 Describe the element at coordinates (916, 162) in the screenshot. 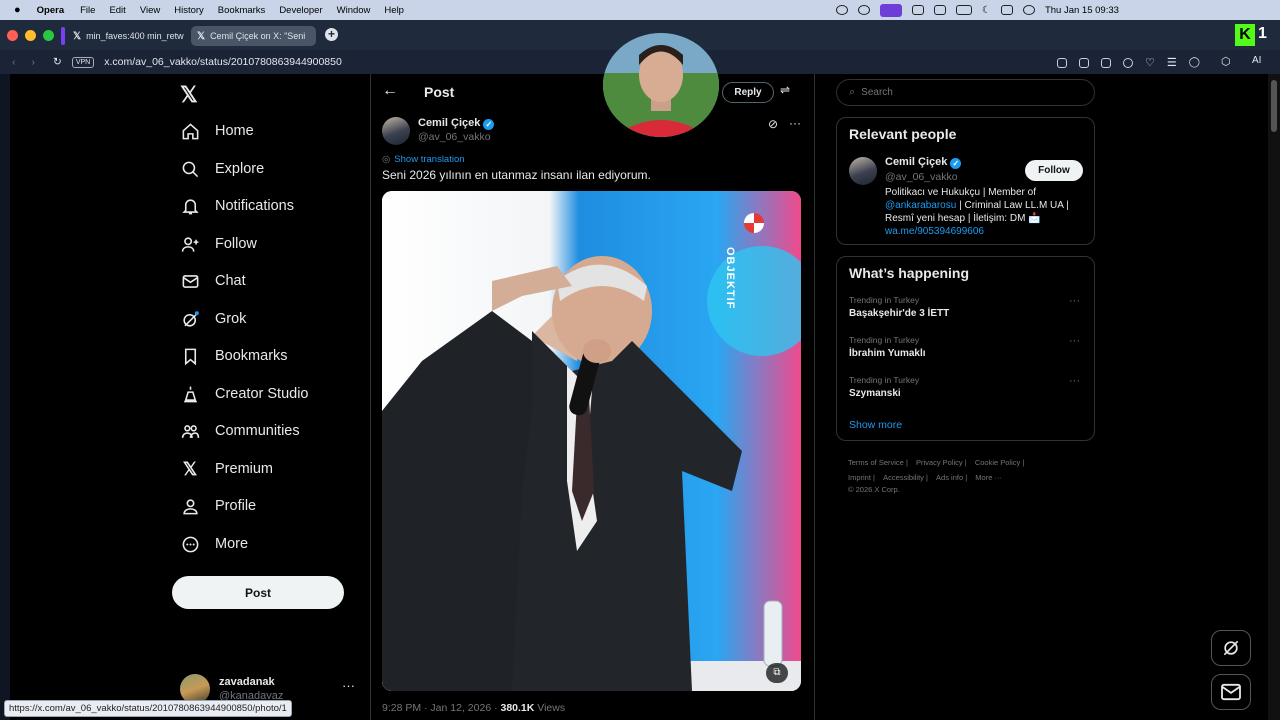

I see `person-name: Cemil Çiçek` at that location.